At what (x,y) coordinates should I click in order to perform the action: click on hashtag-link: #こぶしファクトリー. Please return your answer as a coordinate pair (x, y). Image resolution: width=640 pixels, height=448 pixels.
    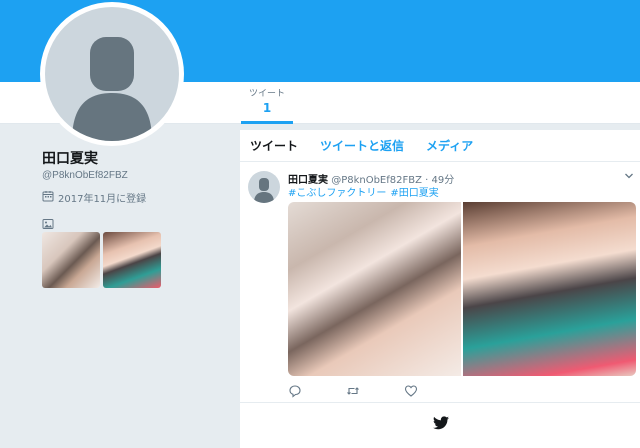
    Looking at the image, I should click on (337, 193).